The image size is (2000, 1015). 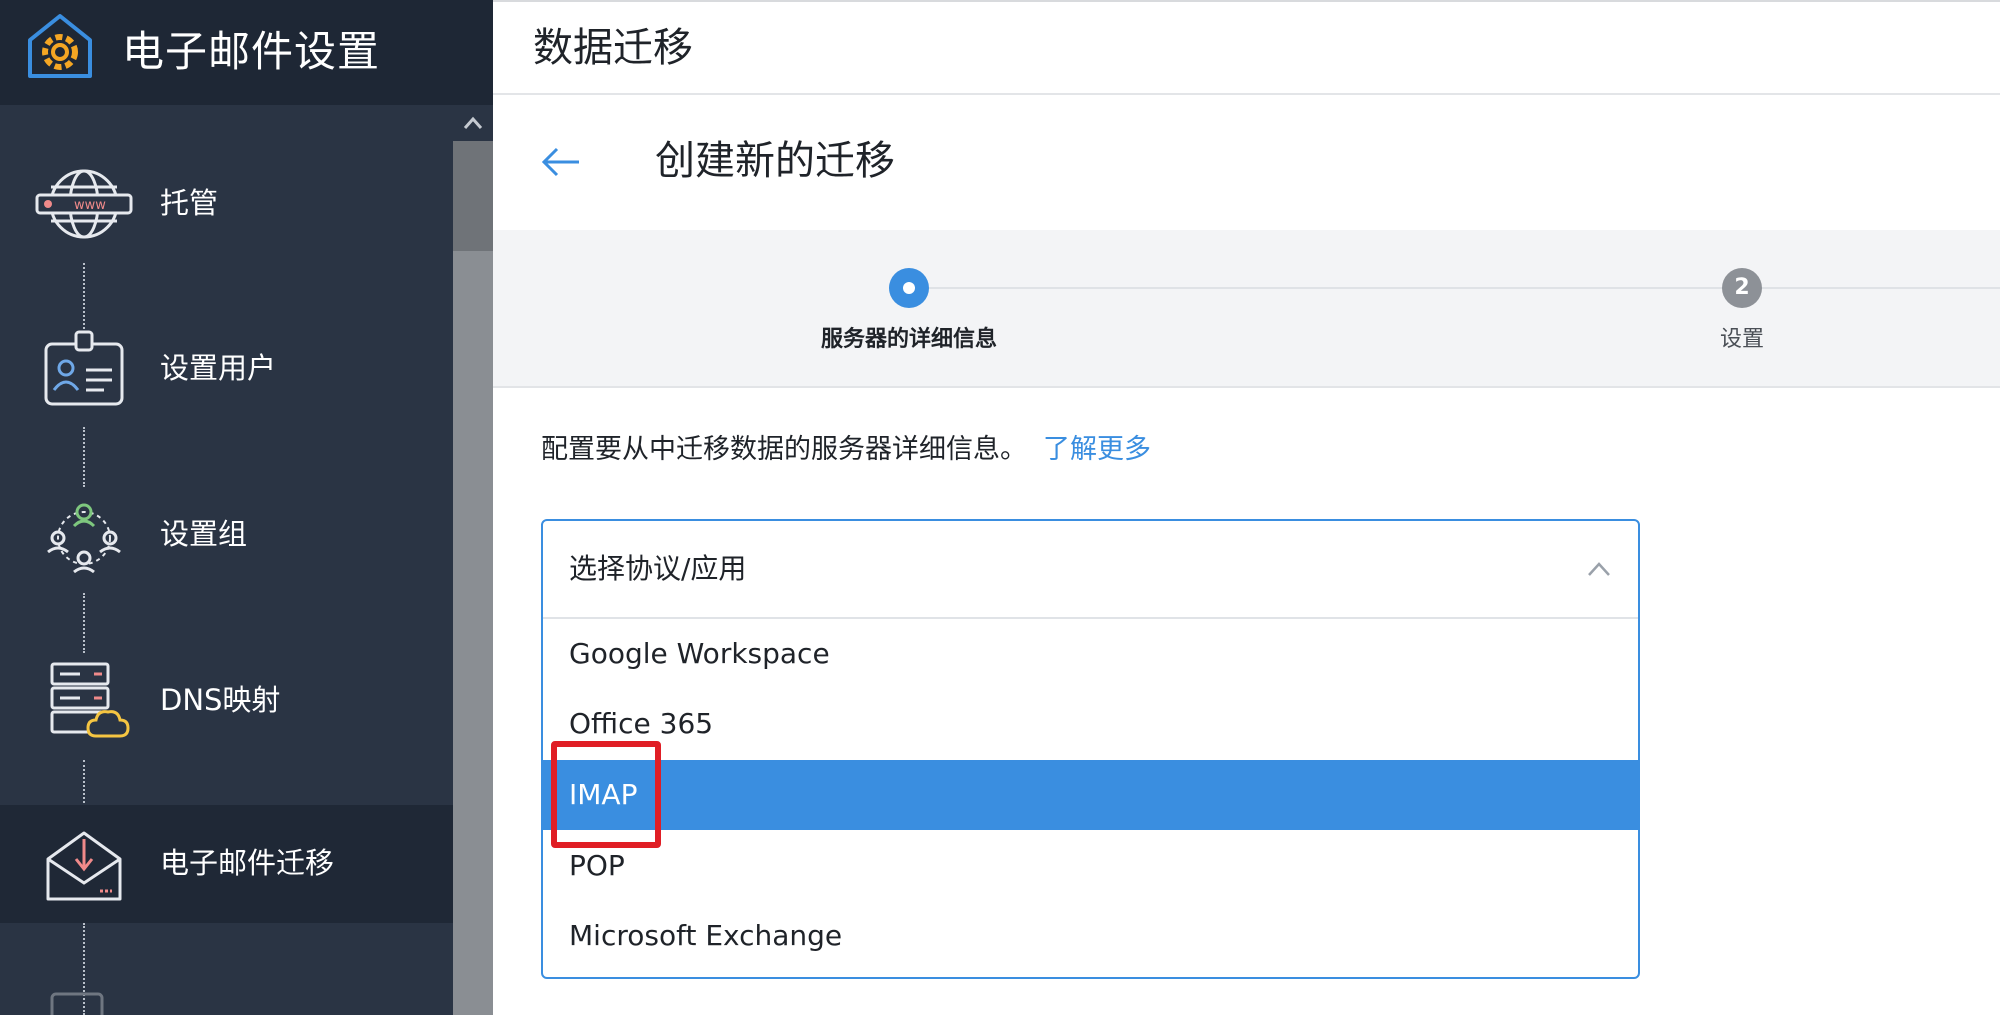 I want to click on page-title: 数据迁移, so click(x=613, y=48).